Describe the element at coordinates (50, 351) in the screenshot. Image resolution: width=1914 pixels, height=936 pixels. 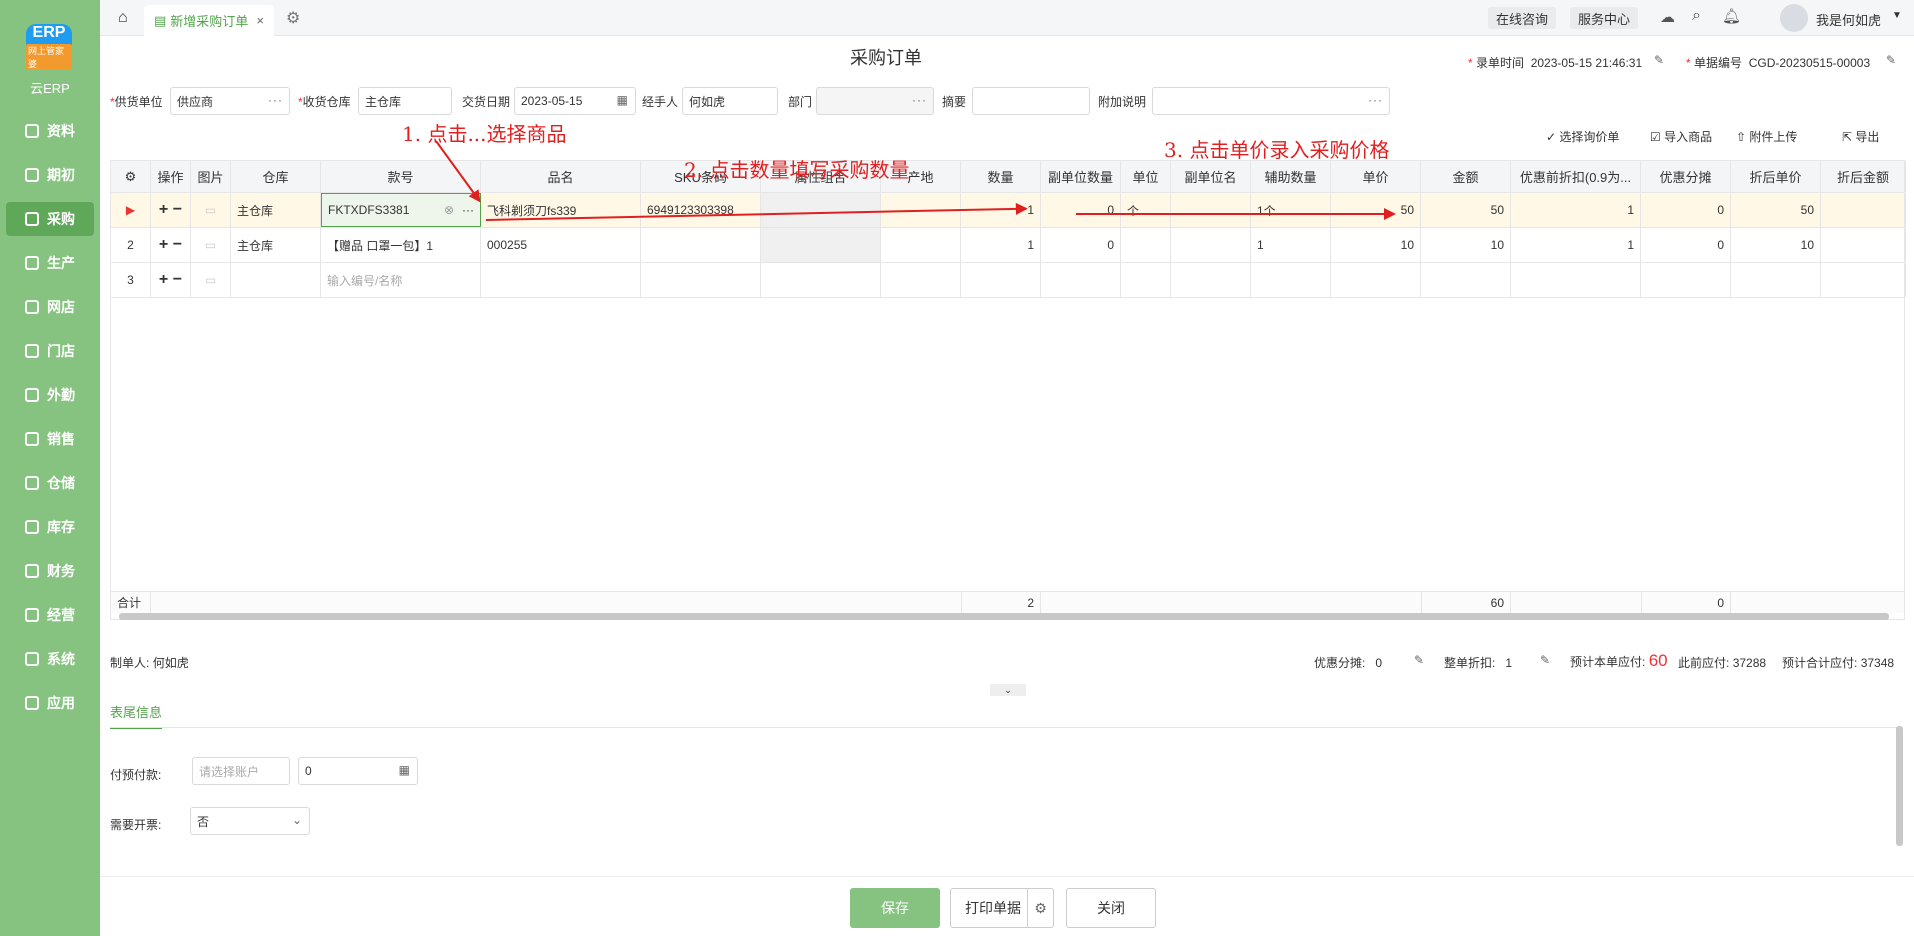
I see `nav-item-store: 门店` at that location.